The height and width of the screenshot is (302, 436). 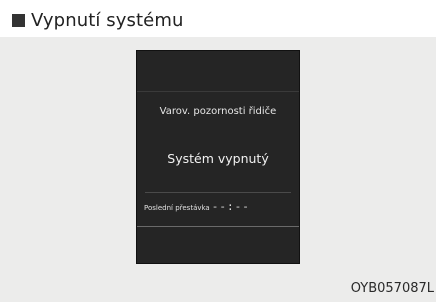 What do you see at coordinates (218, 91) in the screenshot?
I see `top-divider` at bounding box center [218, 91].